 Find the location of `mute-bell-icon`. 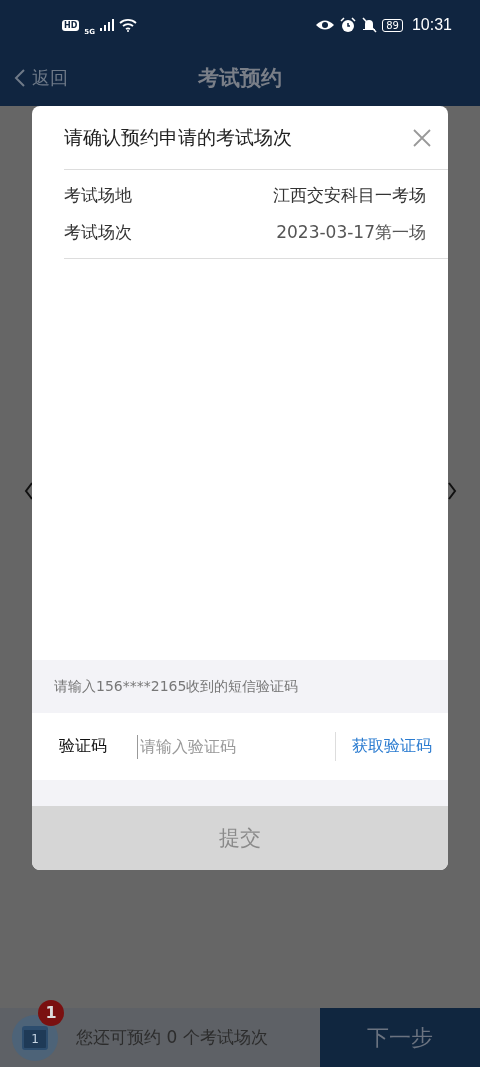

mute-bell-icon is located at coordinates (369, 25).